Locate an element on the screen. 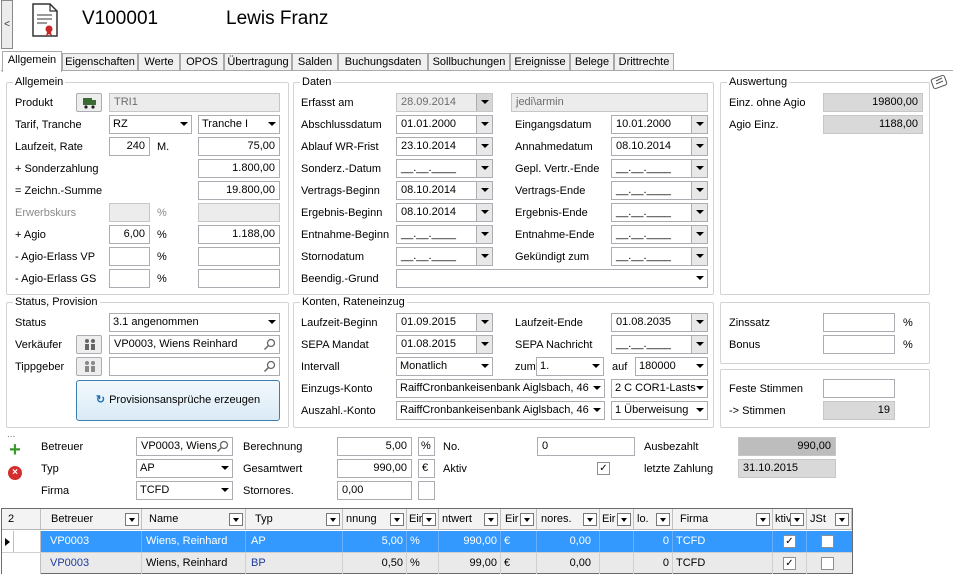 This screenshot has height=575, width=954. tab-drittrechte: Drittrechte is located at coordinates (644, 62).